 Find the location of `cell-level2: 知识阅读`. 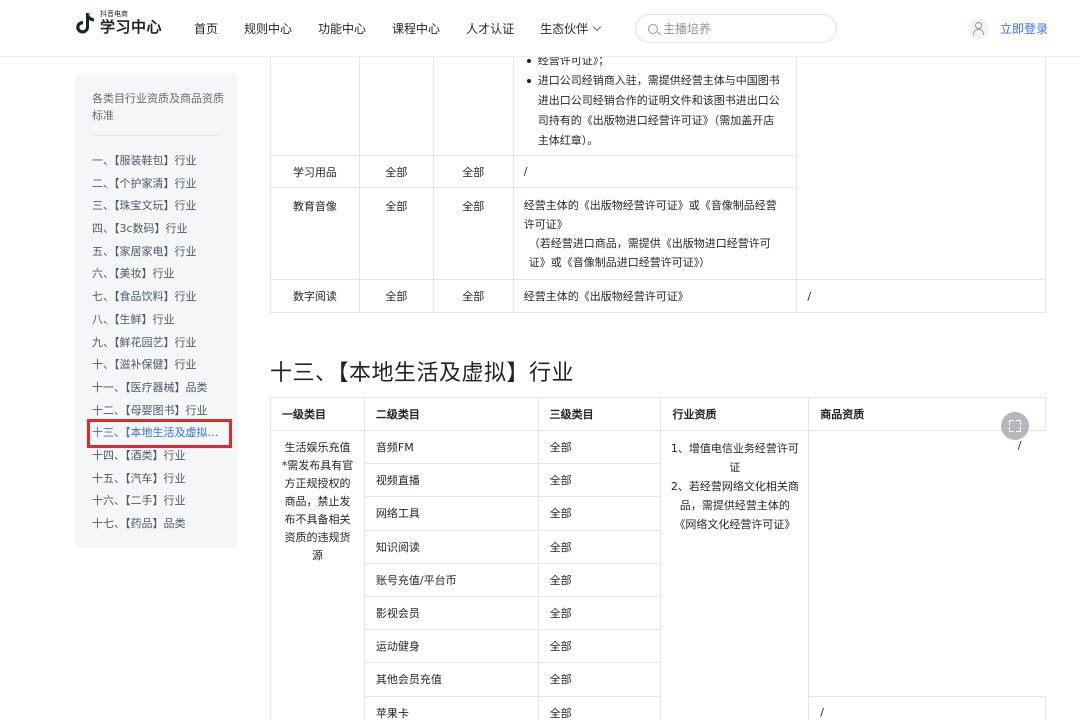

cell-level2: 知识阅读 is located at coordinates (451, 546).